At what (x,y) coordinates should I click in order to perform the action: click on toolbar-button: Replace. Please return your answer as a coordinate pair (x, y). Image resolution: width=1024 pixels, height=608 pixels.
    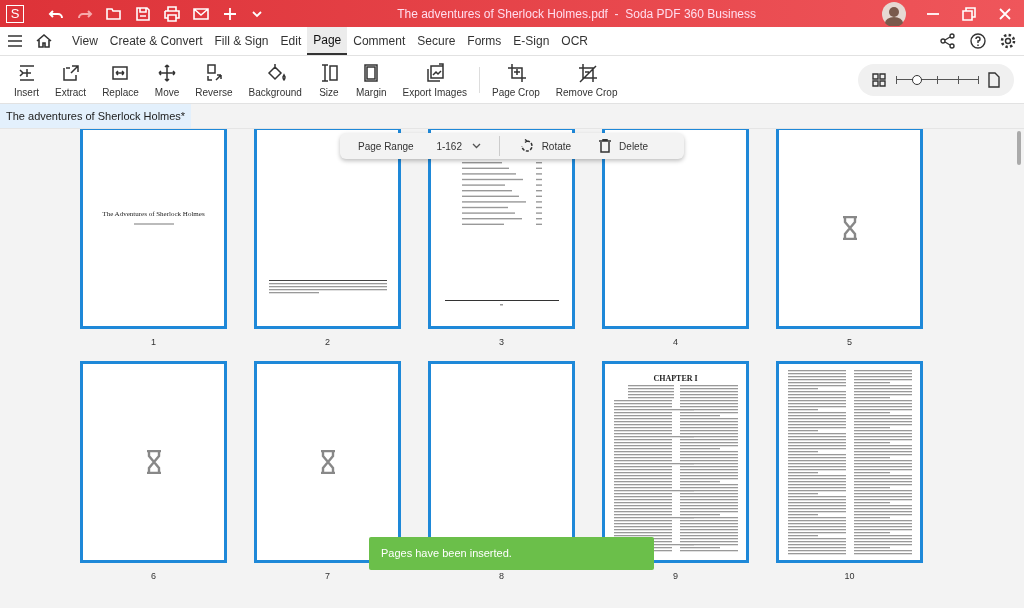
    Looking at the image, I should click on (120, 79).